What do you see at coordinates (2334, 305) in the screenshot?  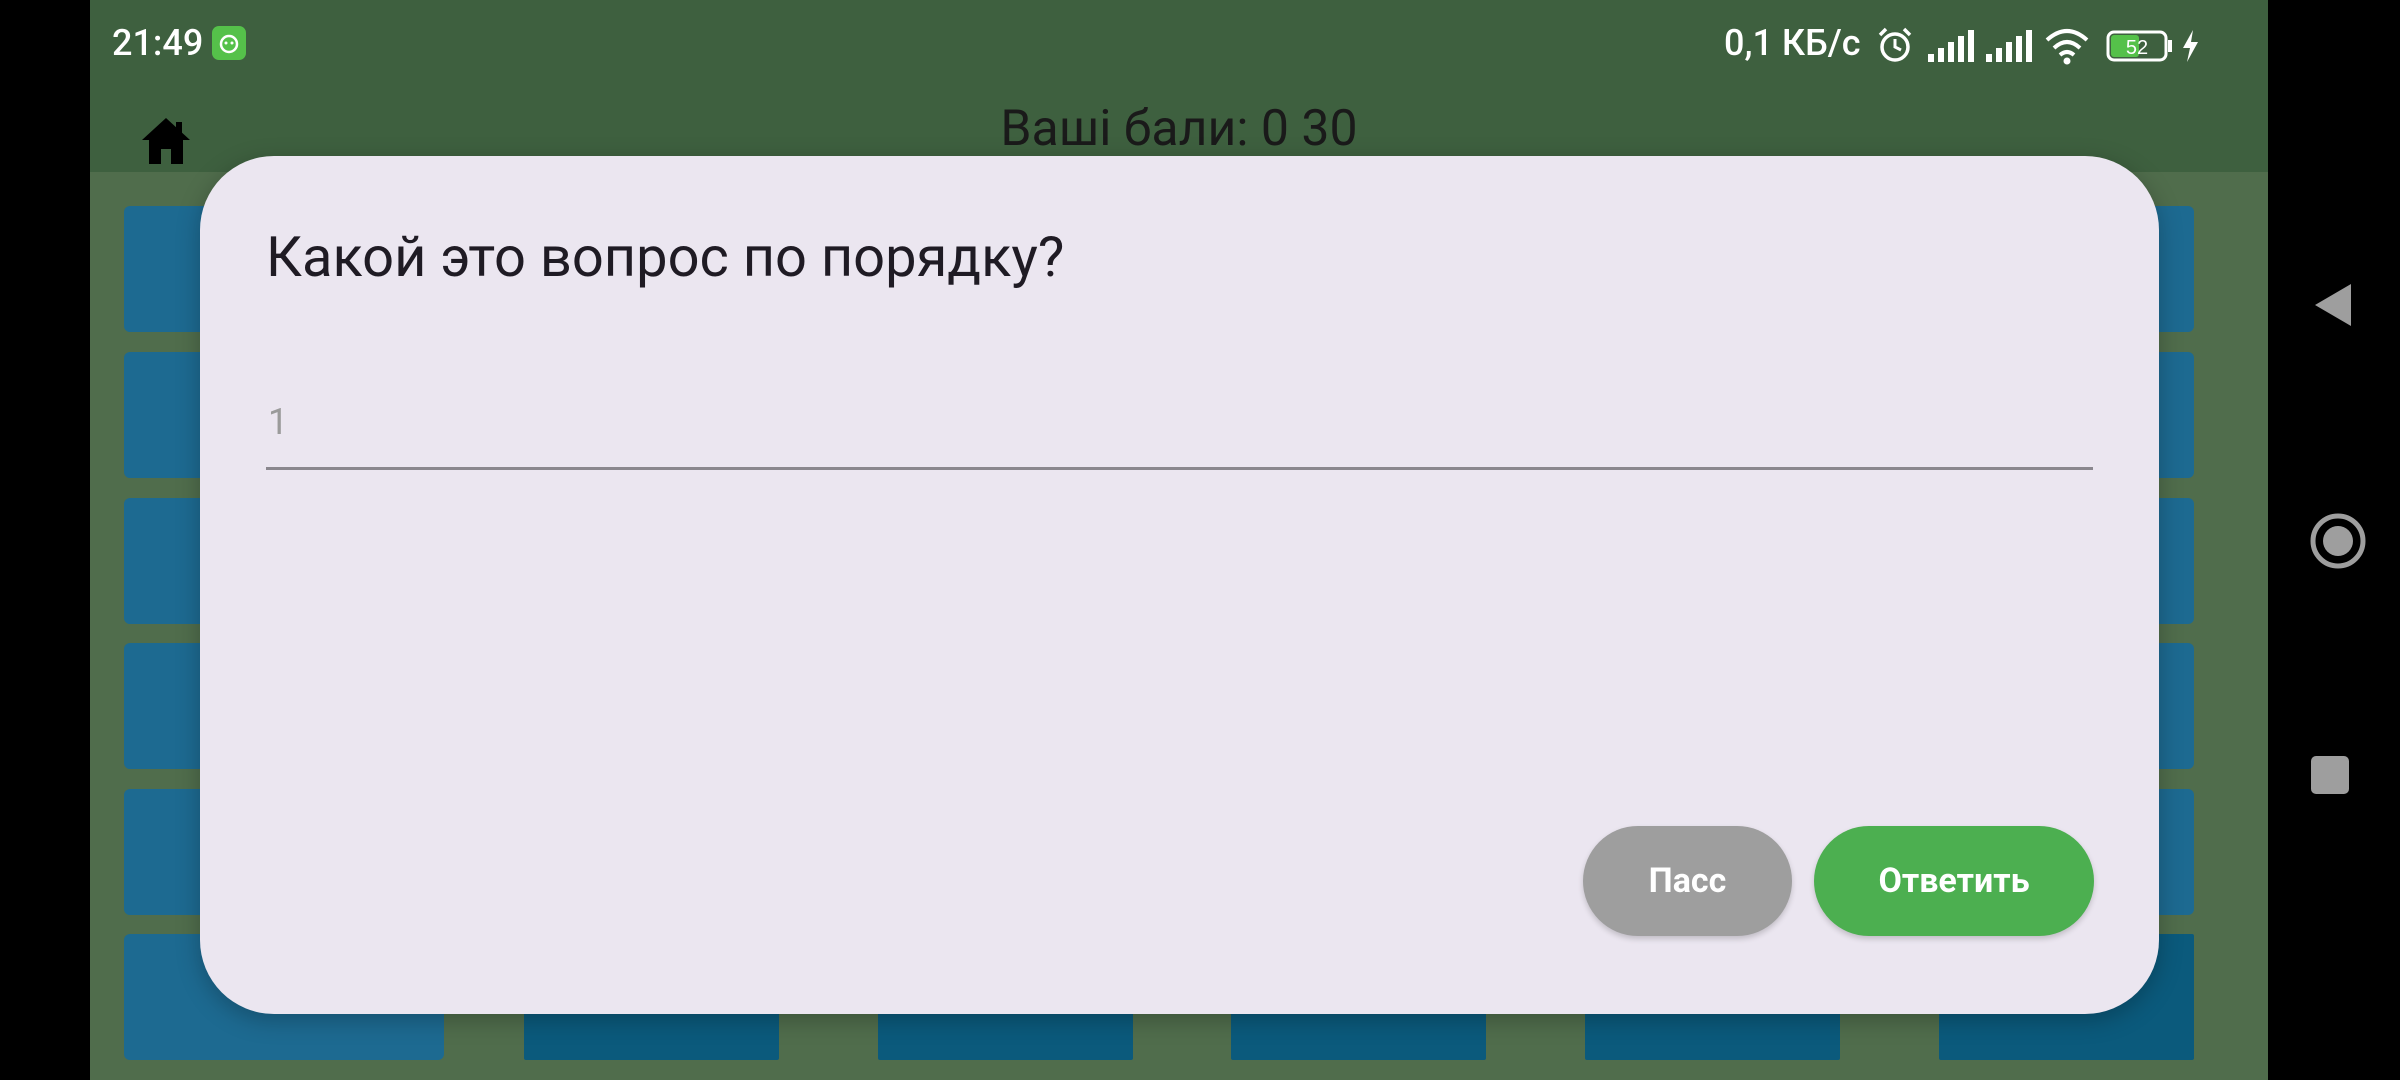 I see `back-icon` at bounding box center [2334, 305].